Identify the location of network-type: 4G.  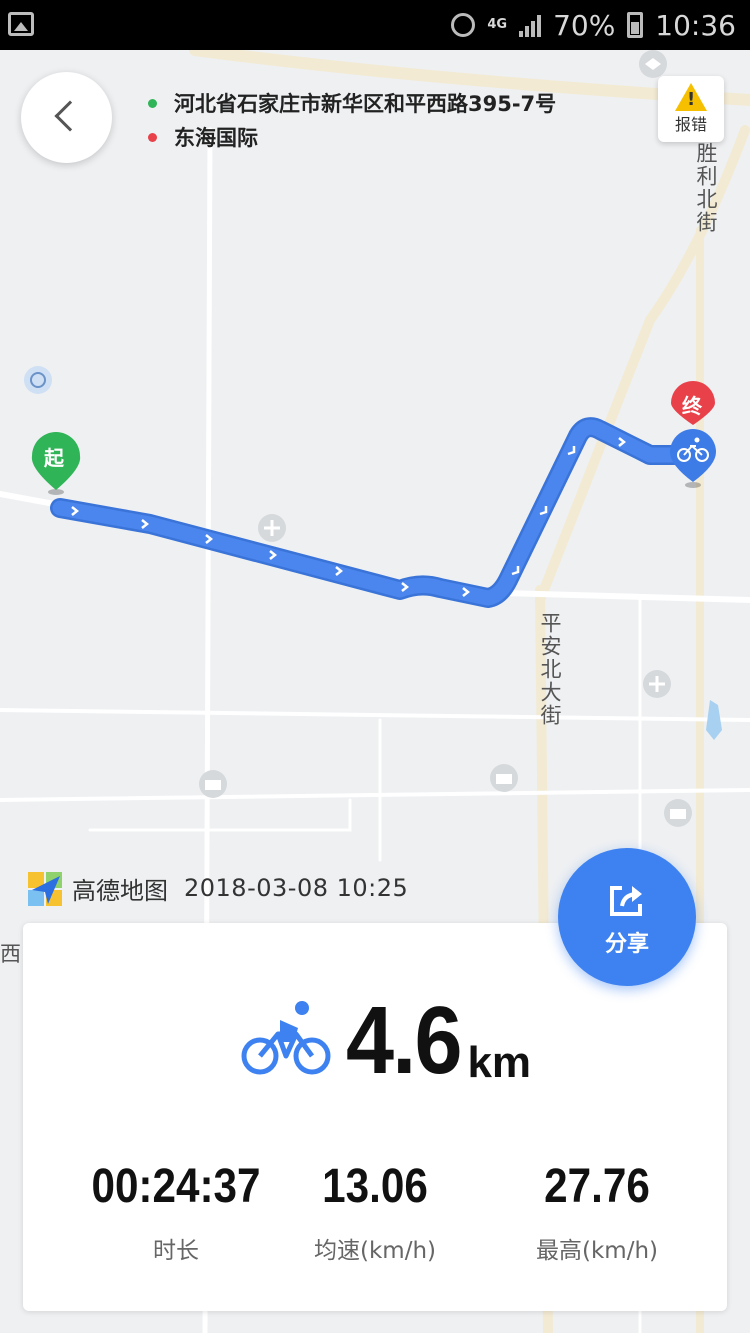
(497, 24).